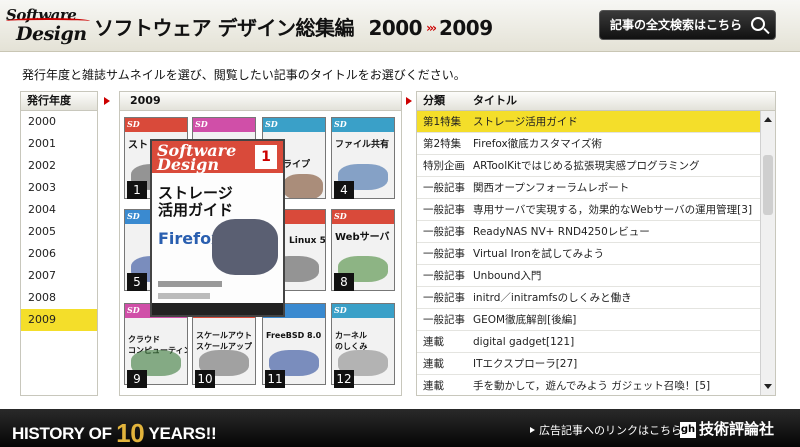 The height and width of the screenshot is (447, 800). Describe the element at coordinates (59, 232) in the screenshot. I see `year-item-2005: 2005` at that location.